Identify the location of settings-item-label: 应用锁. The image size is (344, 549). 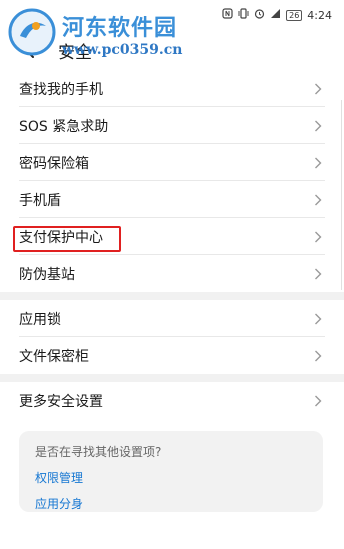
(40, 319).